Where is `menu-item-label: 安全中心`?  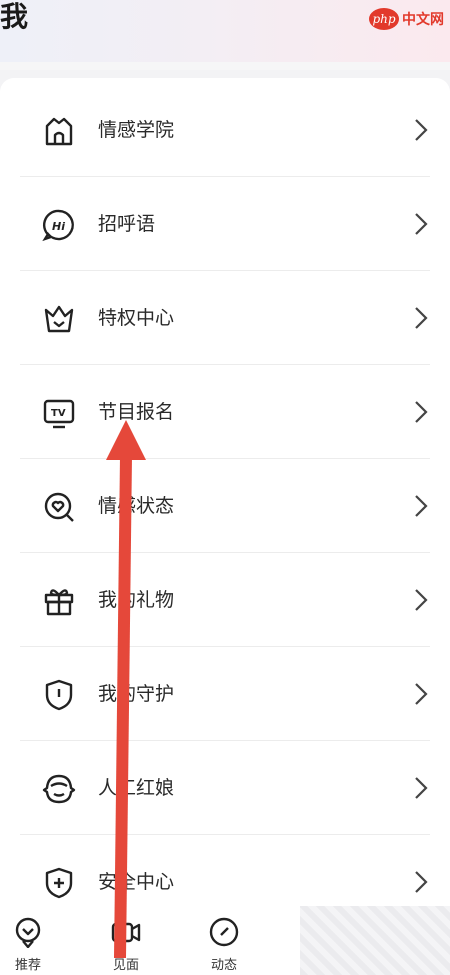 menu-item-label: 安全中心 is located at coordinates (136, 882).